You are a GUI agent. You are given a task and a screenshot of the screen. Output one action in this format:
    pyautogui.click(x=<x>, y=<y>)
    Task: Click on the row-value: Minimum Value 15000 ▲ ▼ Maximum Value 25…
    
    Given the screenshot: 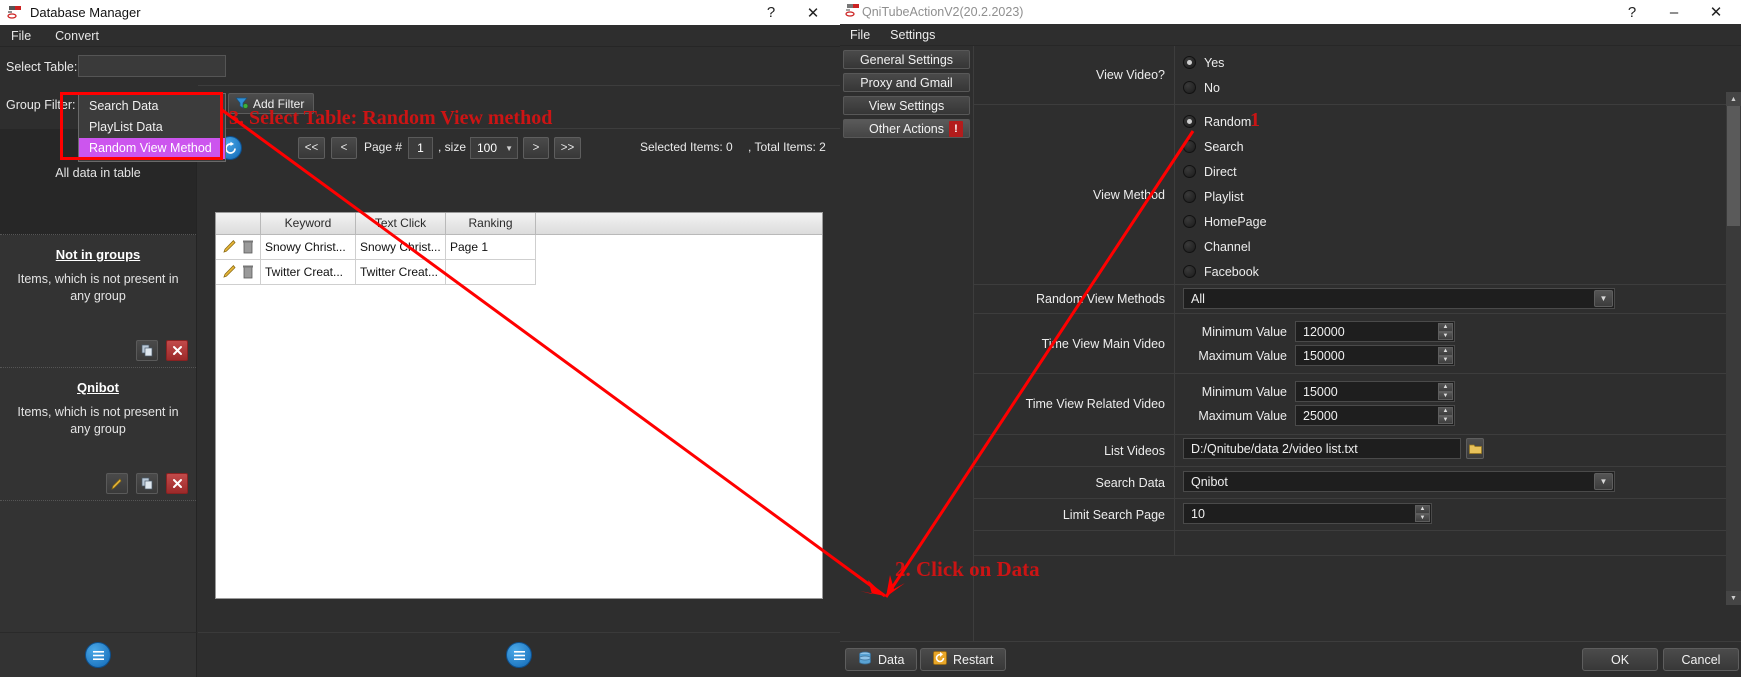 What is the action you would take?
    pyautogui.click(x=1457, y=404)
    